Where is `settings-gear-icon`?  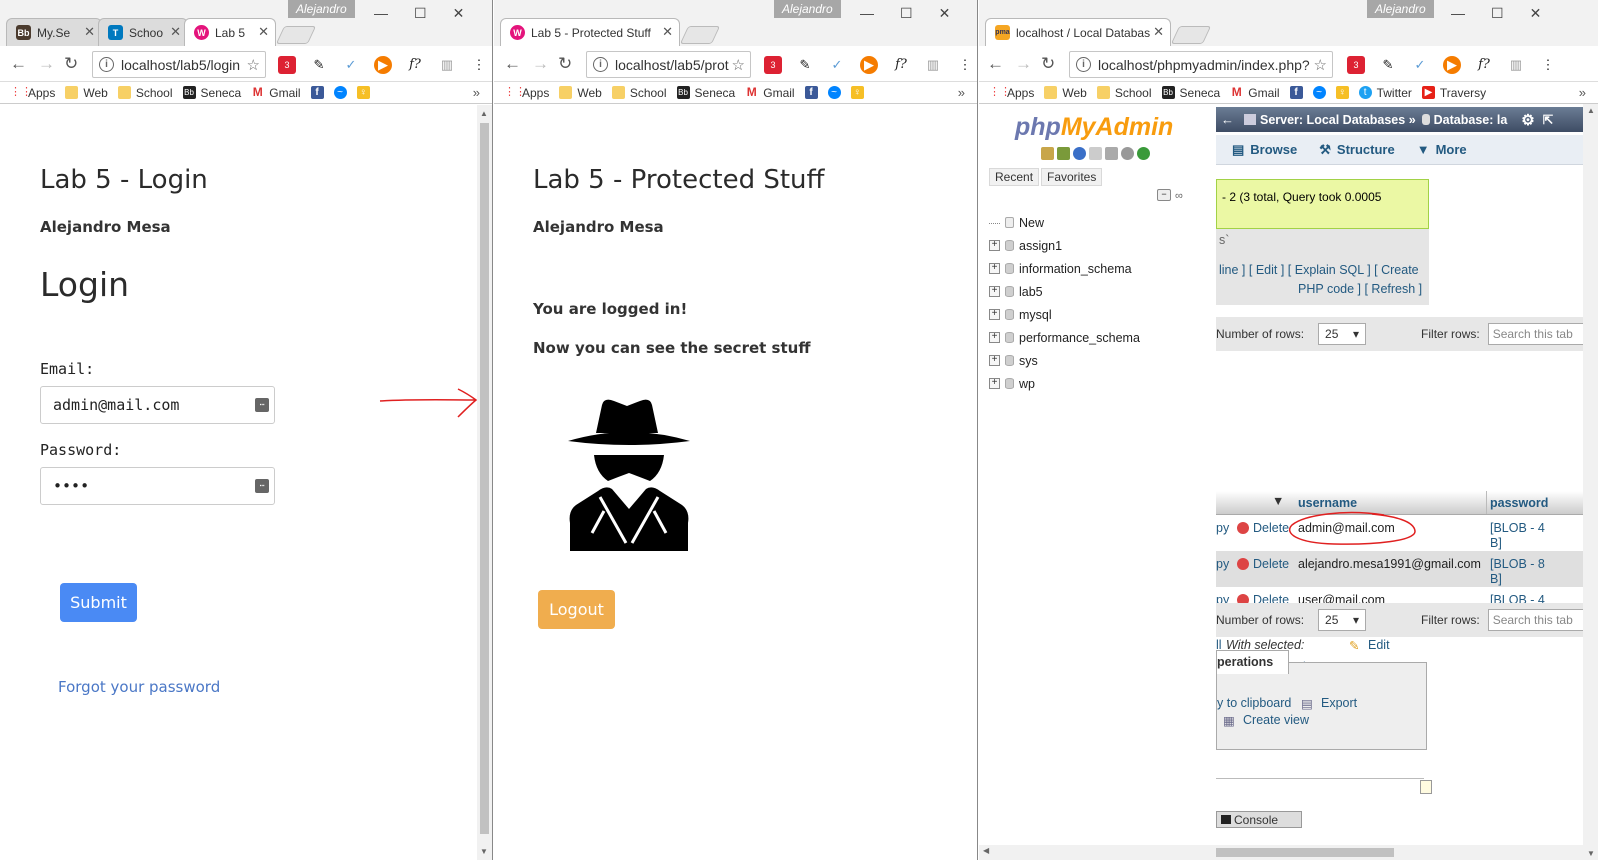
settings-gear-icon is located at coordinates (1127, 153).